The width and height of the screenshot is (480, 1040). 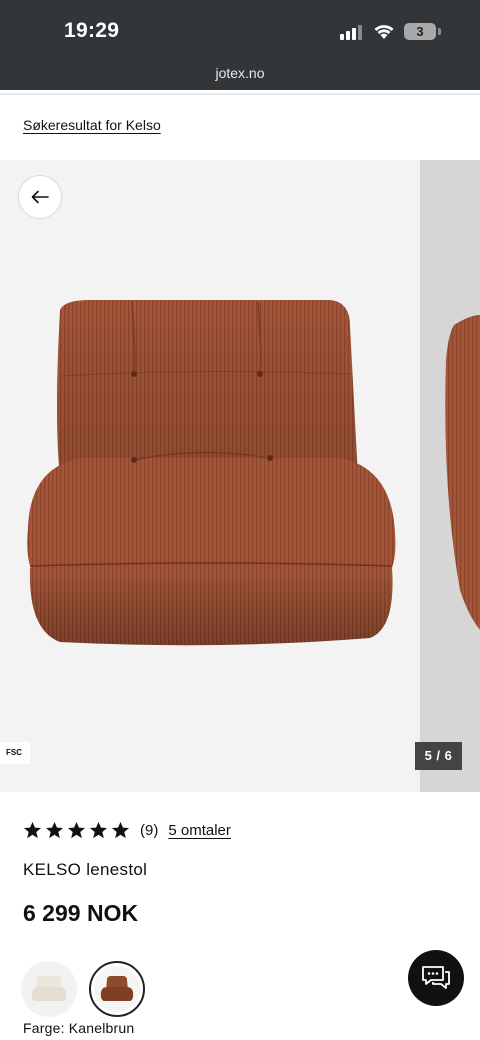 I want to click on clock: 19:29, so click(x=92, y=30).